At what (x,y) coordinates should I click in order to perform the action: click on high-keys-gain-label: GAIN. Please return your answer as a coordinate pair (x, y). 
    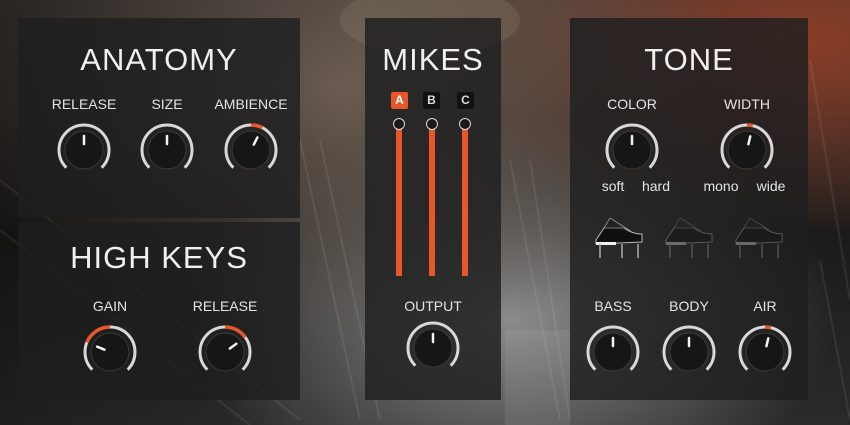
    Looking at the image, I should click on (110, 306).